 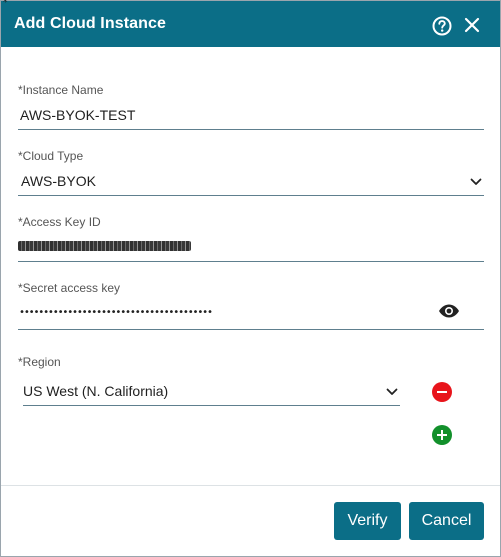 What do you see at coordinates (104, 246) in the screenshot?
I see `access-key-id-redacted-value` at bounding box center [104, 246].